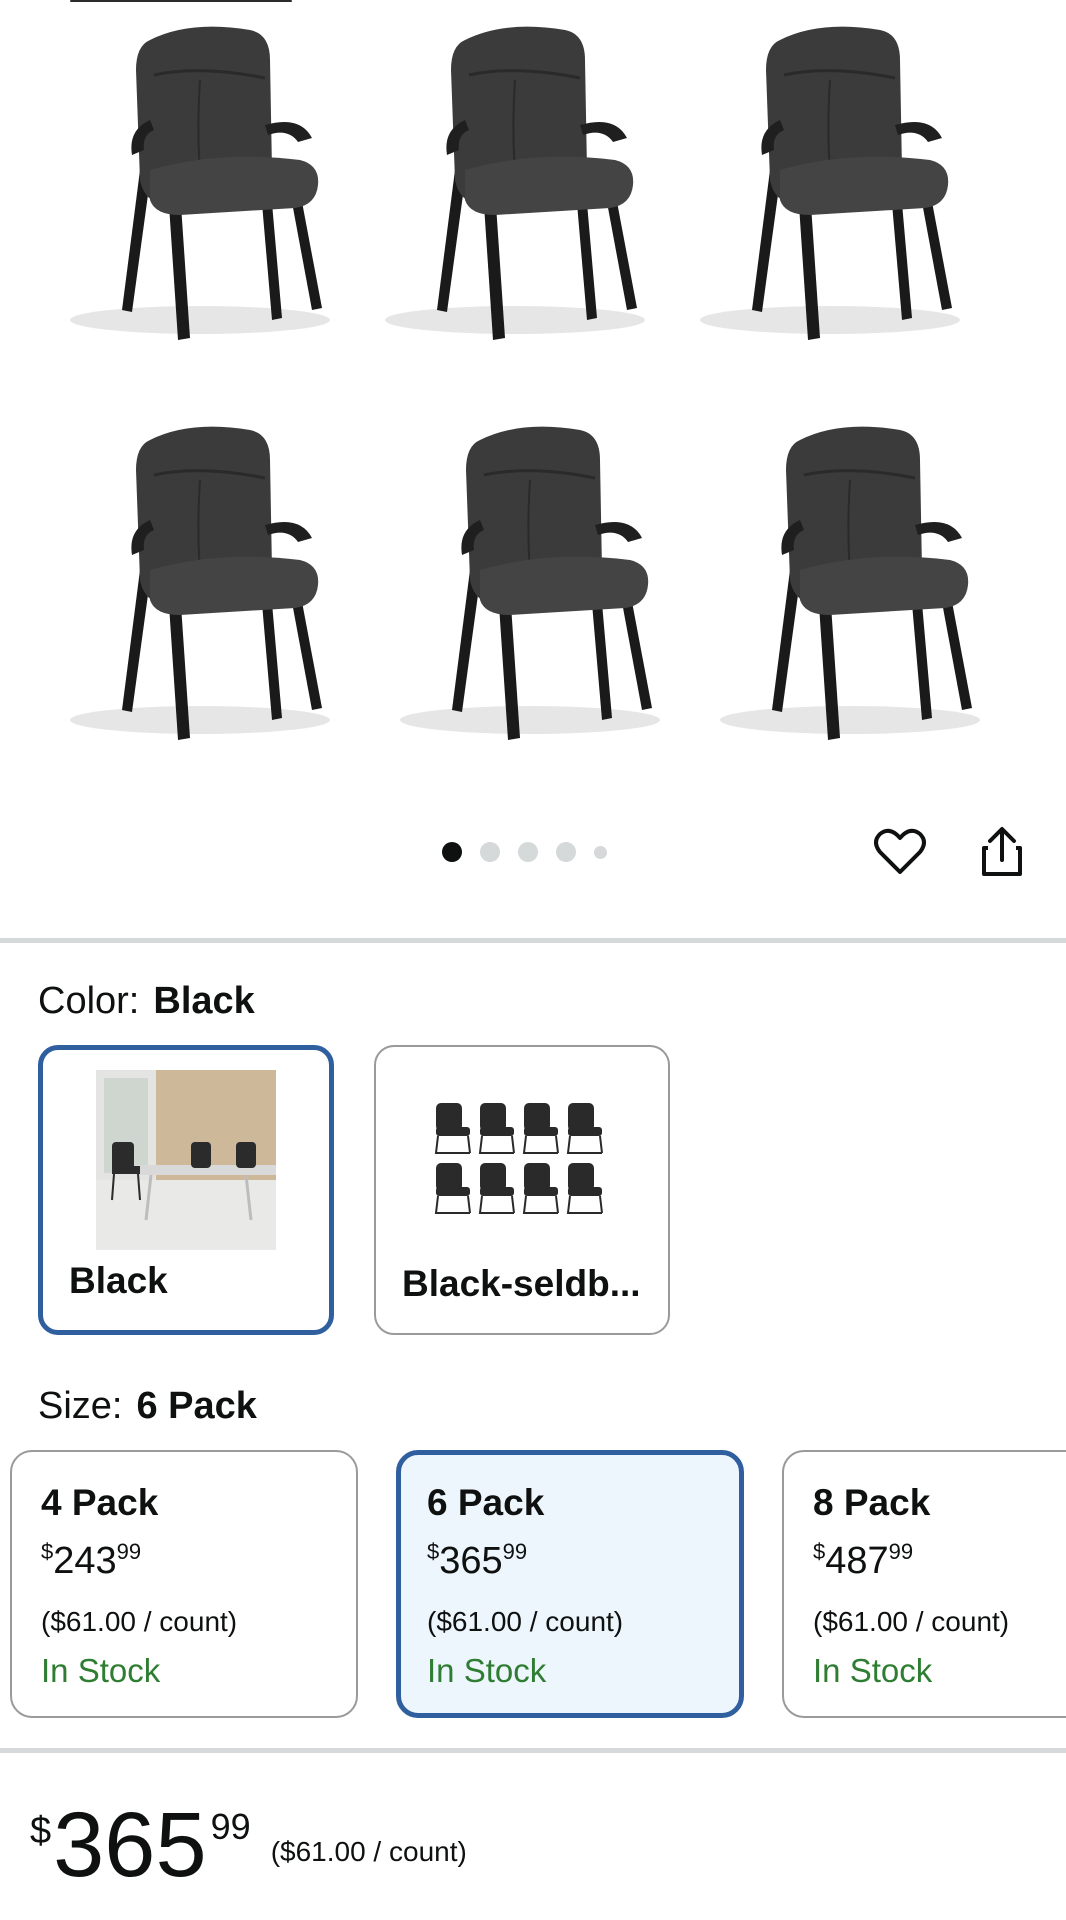  What do you see at coordinates (204, 1001) in the screenshot?
I see `color-selected-value: Black` at bounding box center [204, 1001].